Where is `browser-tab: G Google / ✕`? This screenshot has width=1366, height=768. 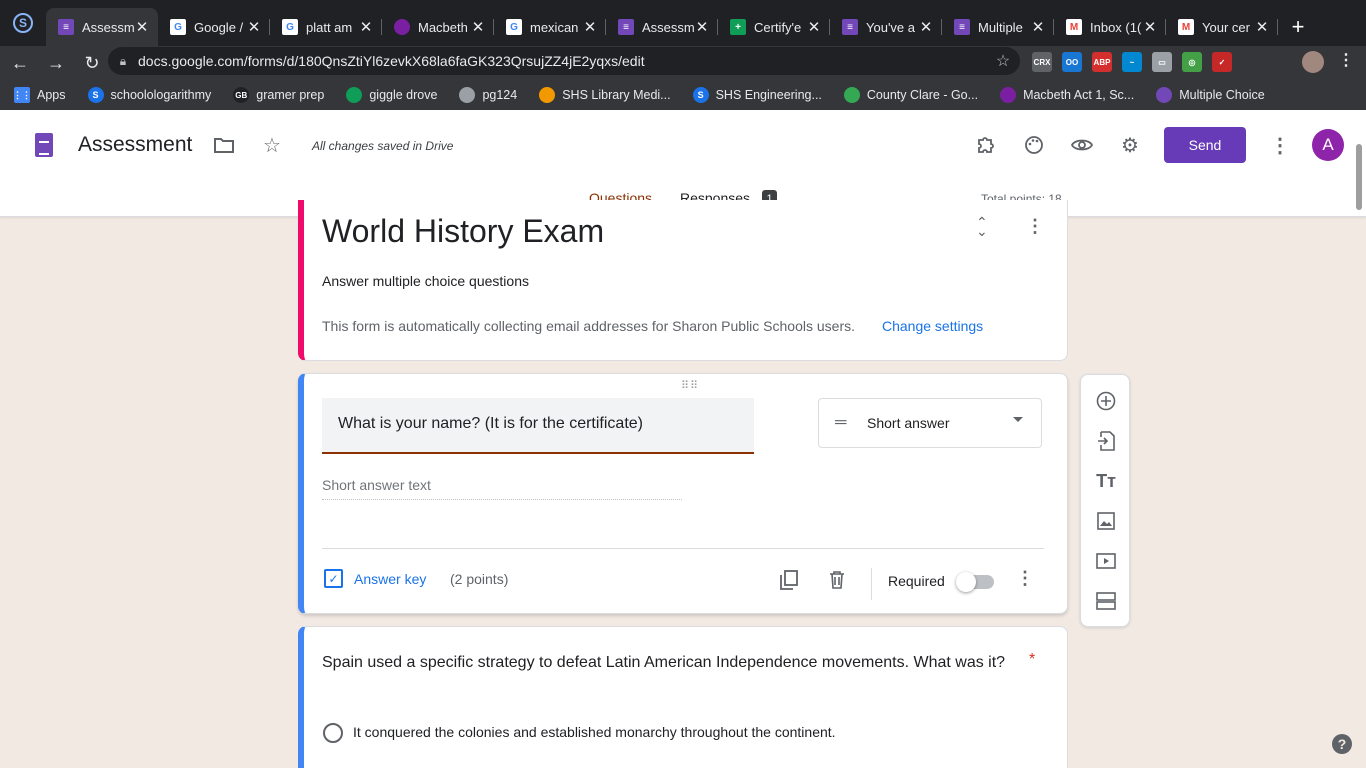 browser-tab: G Google / ✕ is located at coordinates (214, 27).